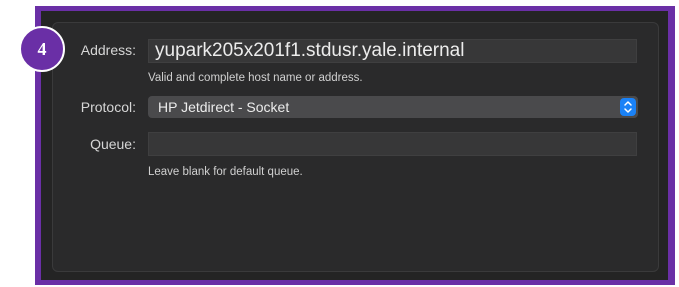 This screenshot has height=287, width=679. I want to click on queue-hint: Leave blank for default queue., so click(225, 172).